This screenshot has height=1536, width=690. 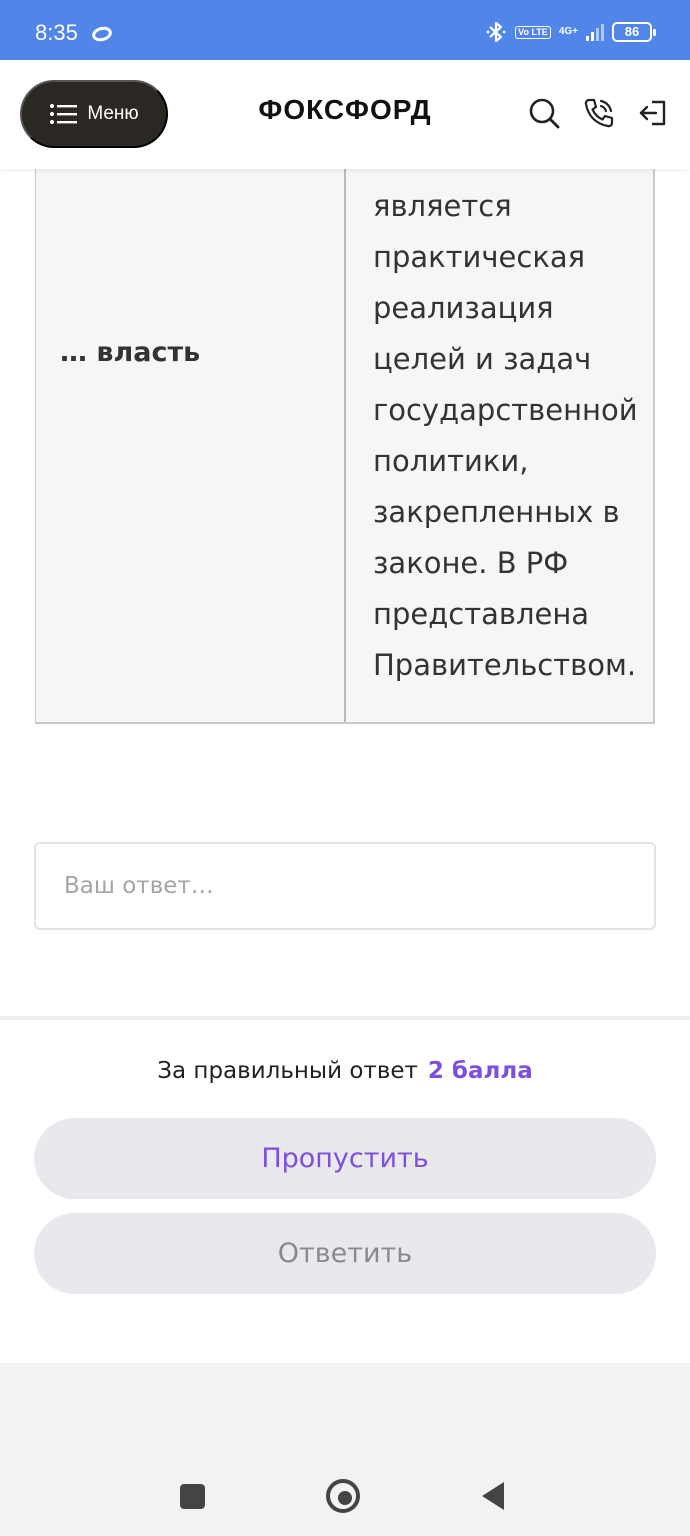 I want to click on back-button, so click(x=493, y=1496).